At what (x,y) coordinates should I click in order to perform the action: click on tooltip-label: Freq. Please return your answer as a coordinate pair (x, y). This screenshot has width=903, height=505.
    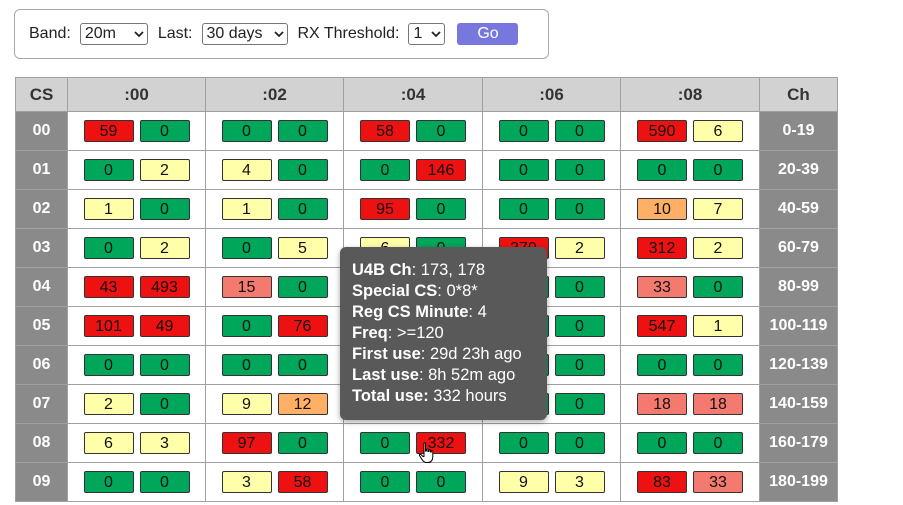
    Looking at the image, I should click on (370, 333).